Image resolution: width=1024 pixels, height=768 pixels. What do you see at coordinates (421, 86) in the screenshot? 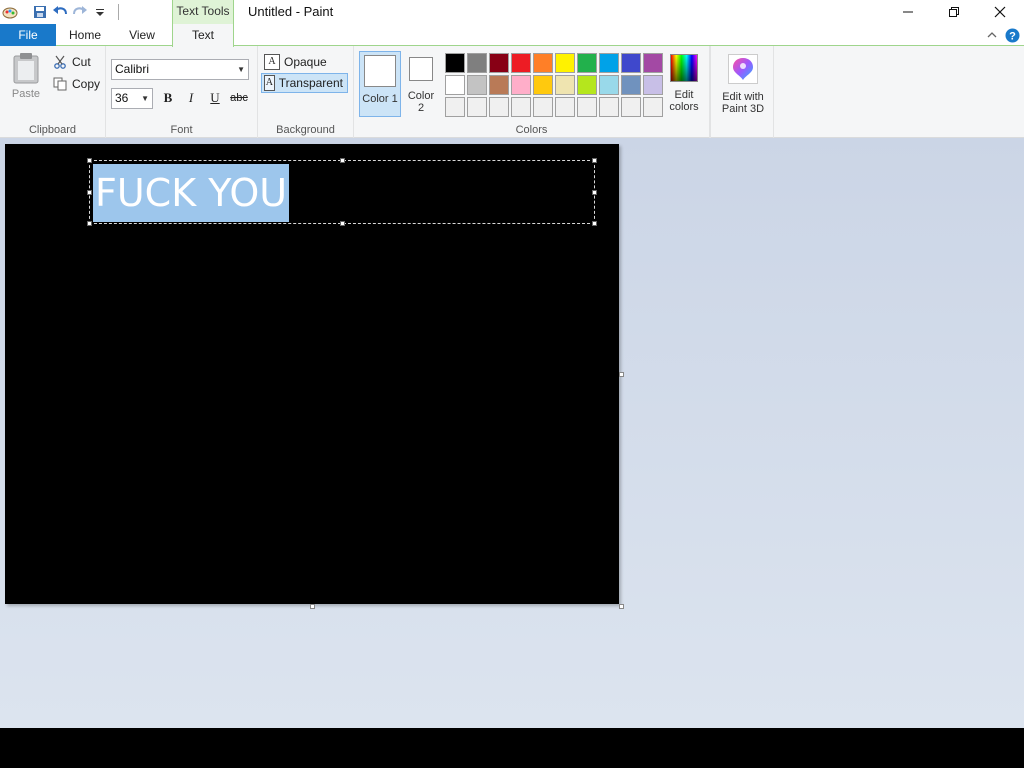
I see `color2-button: Color 2` at bounding box center [421, 86].